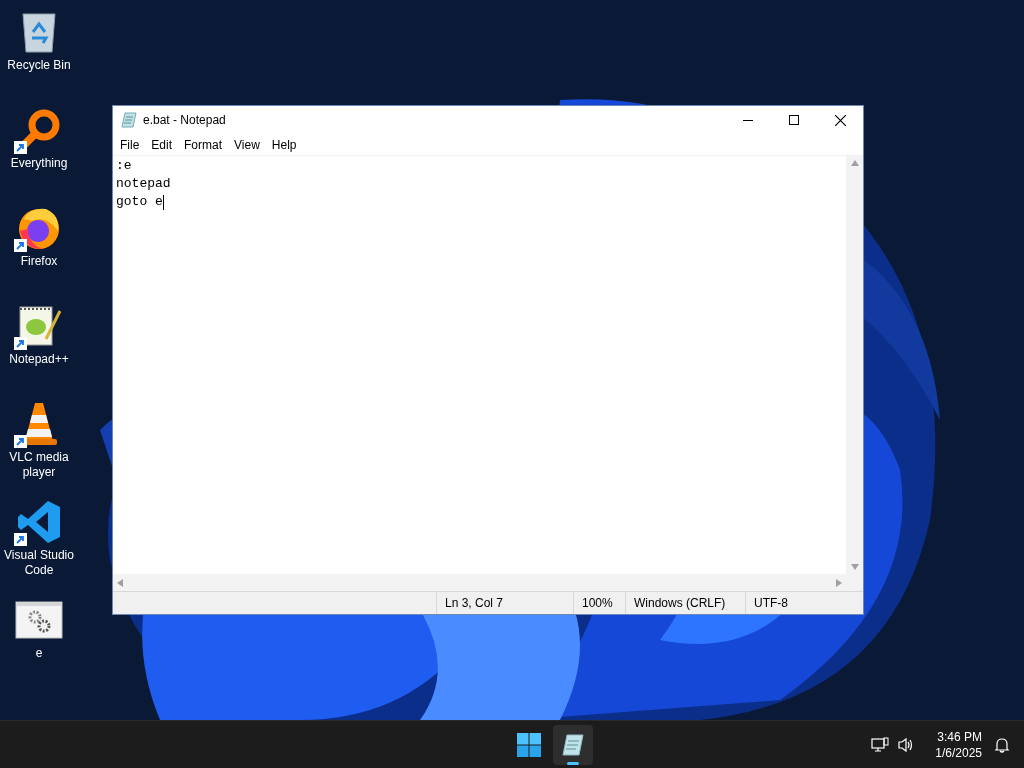 Image resolution: width=1024 pixels, height=768 pixels. What do you see at coordinates (39, 32) in the screenshot?
I see `recycle-bin-icon` at bounding box center [39, 32].